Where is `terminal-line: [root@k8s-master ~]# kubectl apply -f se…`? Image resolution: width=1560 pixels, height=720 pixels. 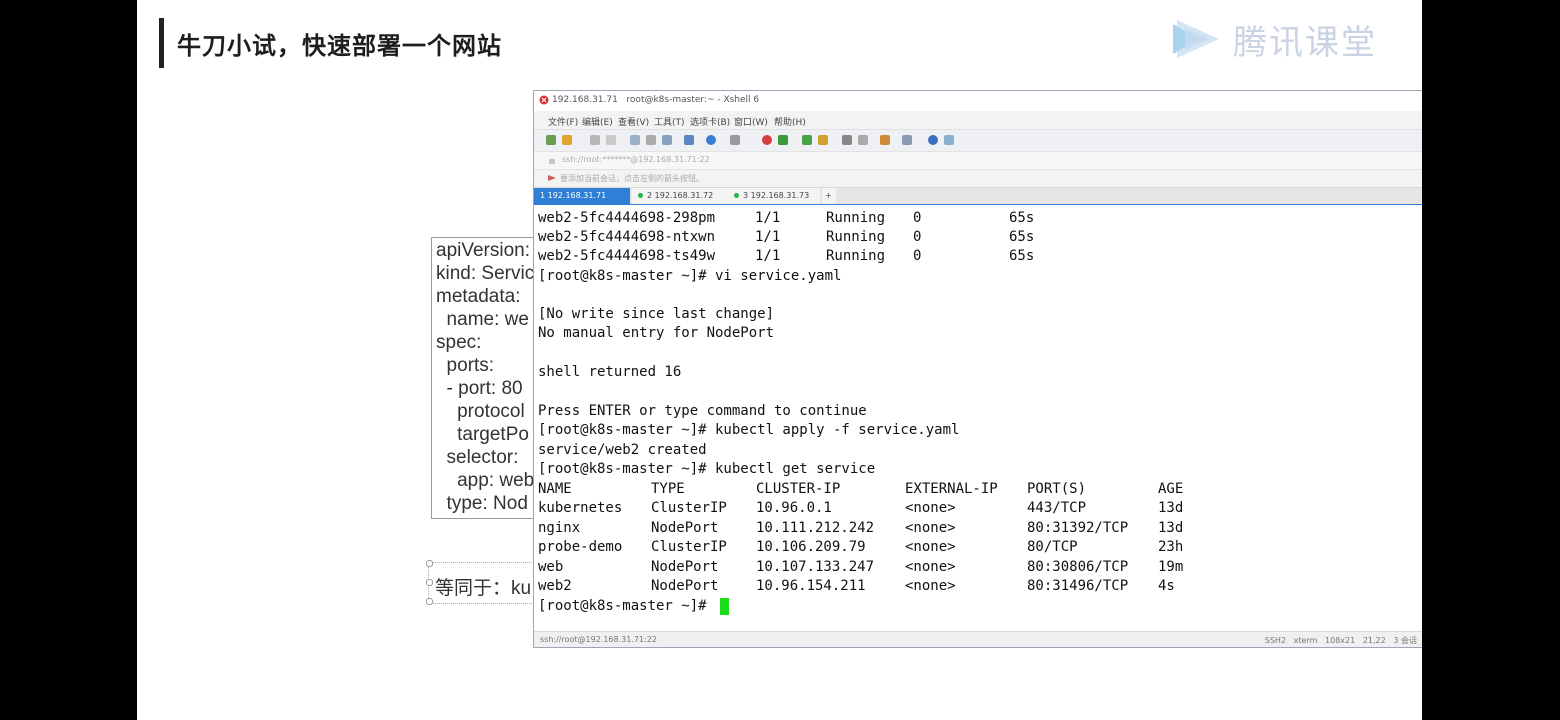 terminal-line: [root@k8s-master ~]# kubectl apply -f se… is located at coordinates (749, 430).